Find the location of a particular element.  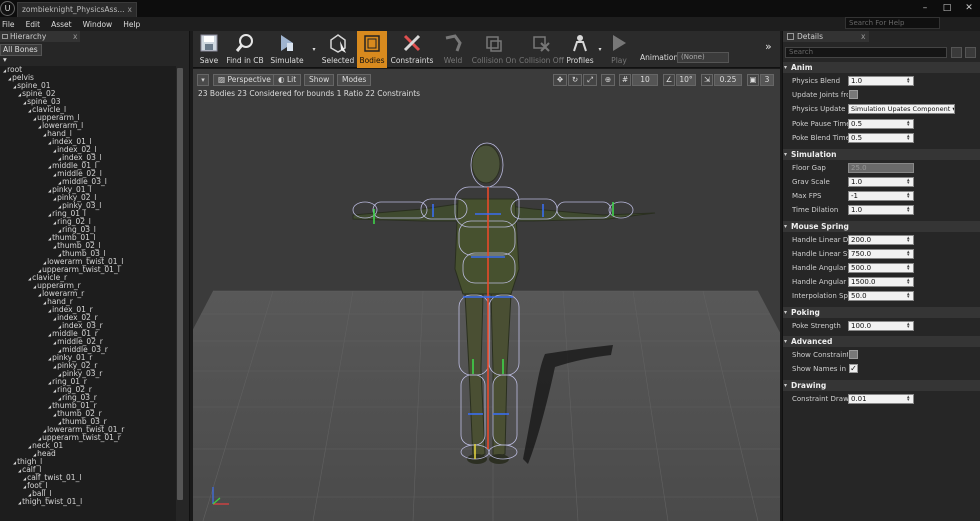

category-drawing: ▾ Drawing is located at coordinates (881, 385).